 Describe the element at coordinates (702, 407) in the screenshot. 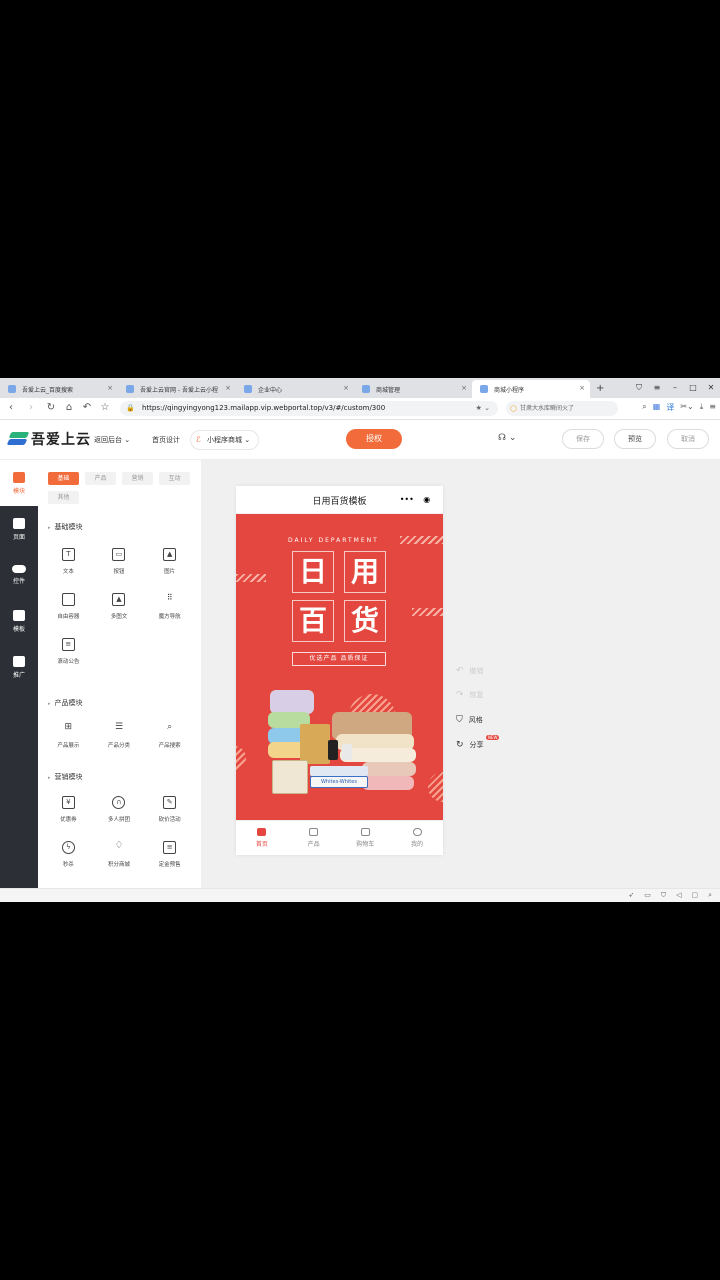

I see `download-icon: ⤓` at that location.